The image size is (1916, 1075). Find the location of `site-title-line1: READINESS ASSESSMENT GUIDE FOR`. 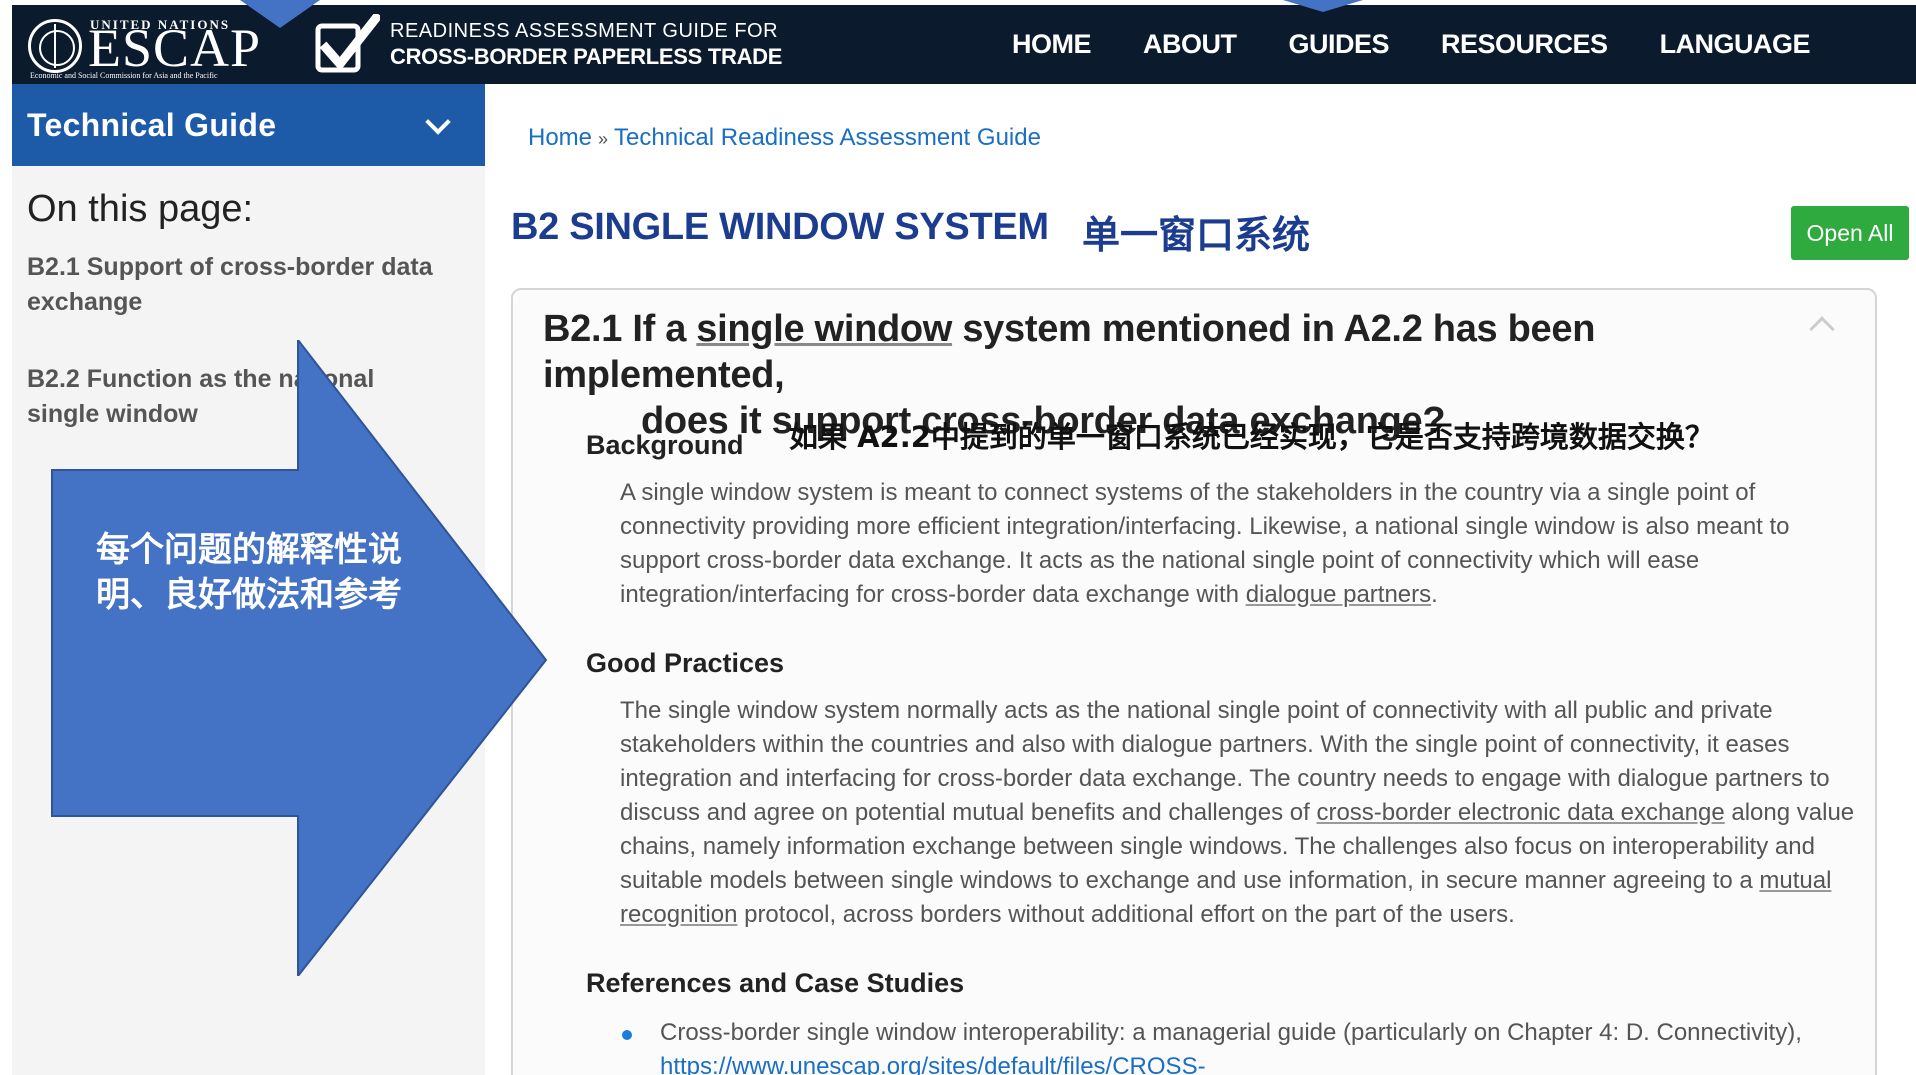

site-title-line1: READINESS ASSESSMENT GUIDE FOR is located at coordinates (584, 31).